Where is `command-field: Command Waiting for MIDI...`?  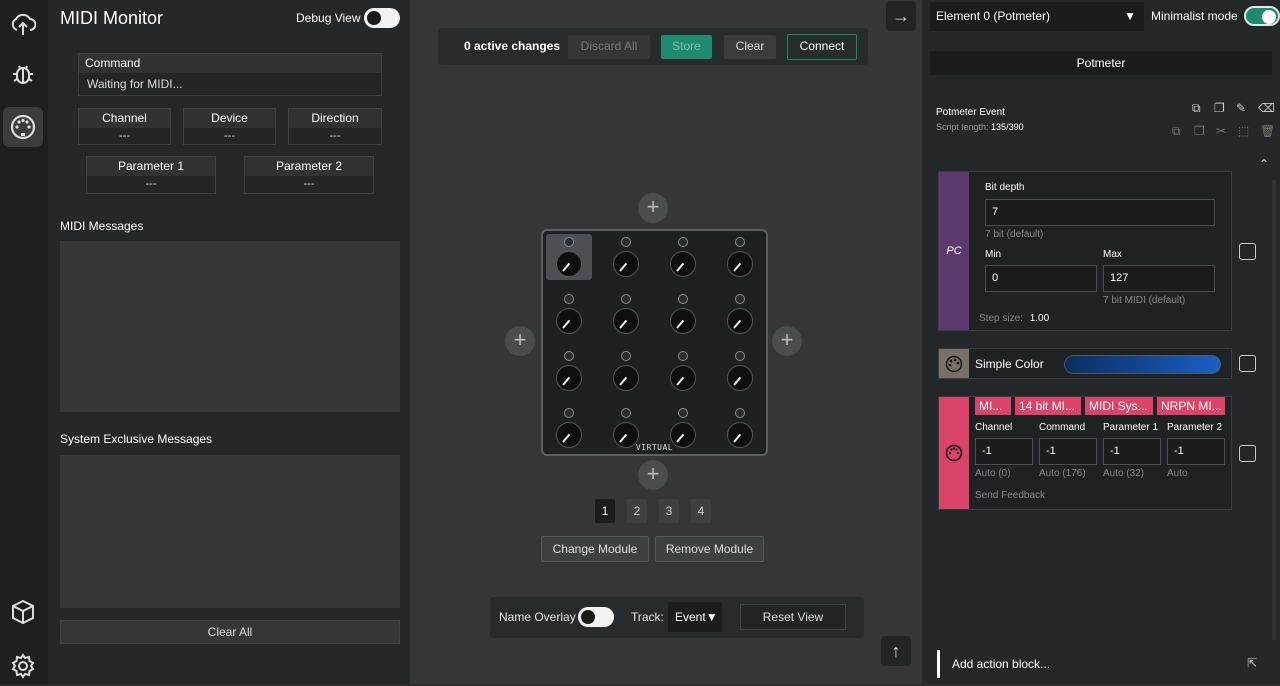 command-field: Command Waiting for MIDI... is located at coordinates (230, 74).